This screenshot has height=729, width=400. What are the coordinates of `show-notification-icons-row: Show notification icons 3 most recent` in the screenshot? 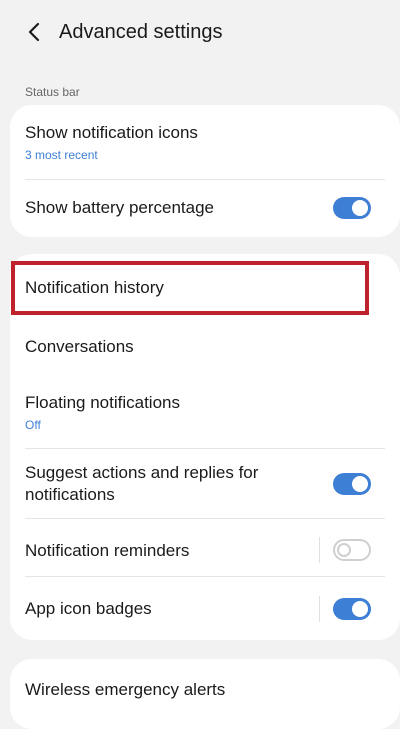 It's located at (205, 142).